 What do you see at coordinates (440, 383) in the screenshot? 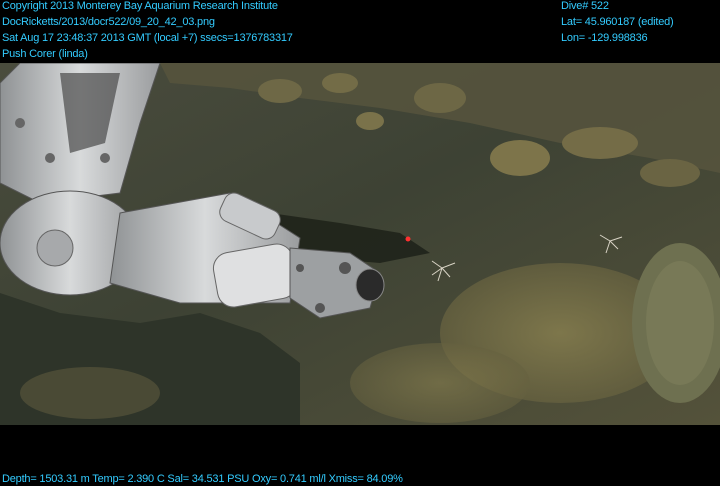
I see `sediment-patch` at bounding box center [440, 383].